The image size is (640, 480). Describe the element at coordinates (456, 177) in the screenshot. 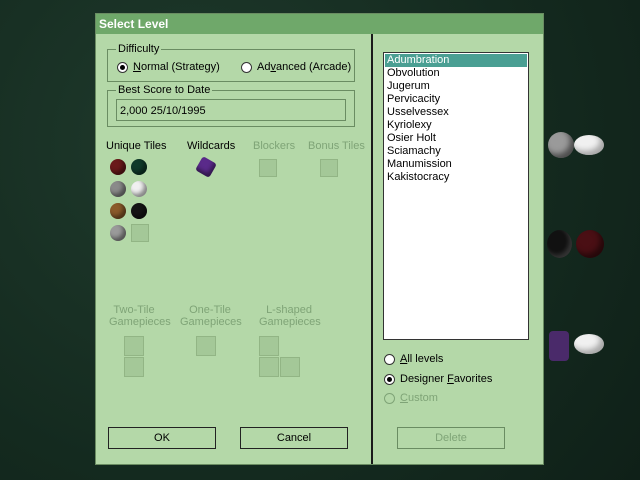

I see `list-item: Kakistocracy` at that location.